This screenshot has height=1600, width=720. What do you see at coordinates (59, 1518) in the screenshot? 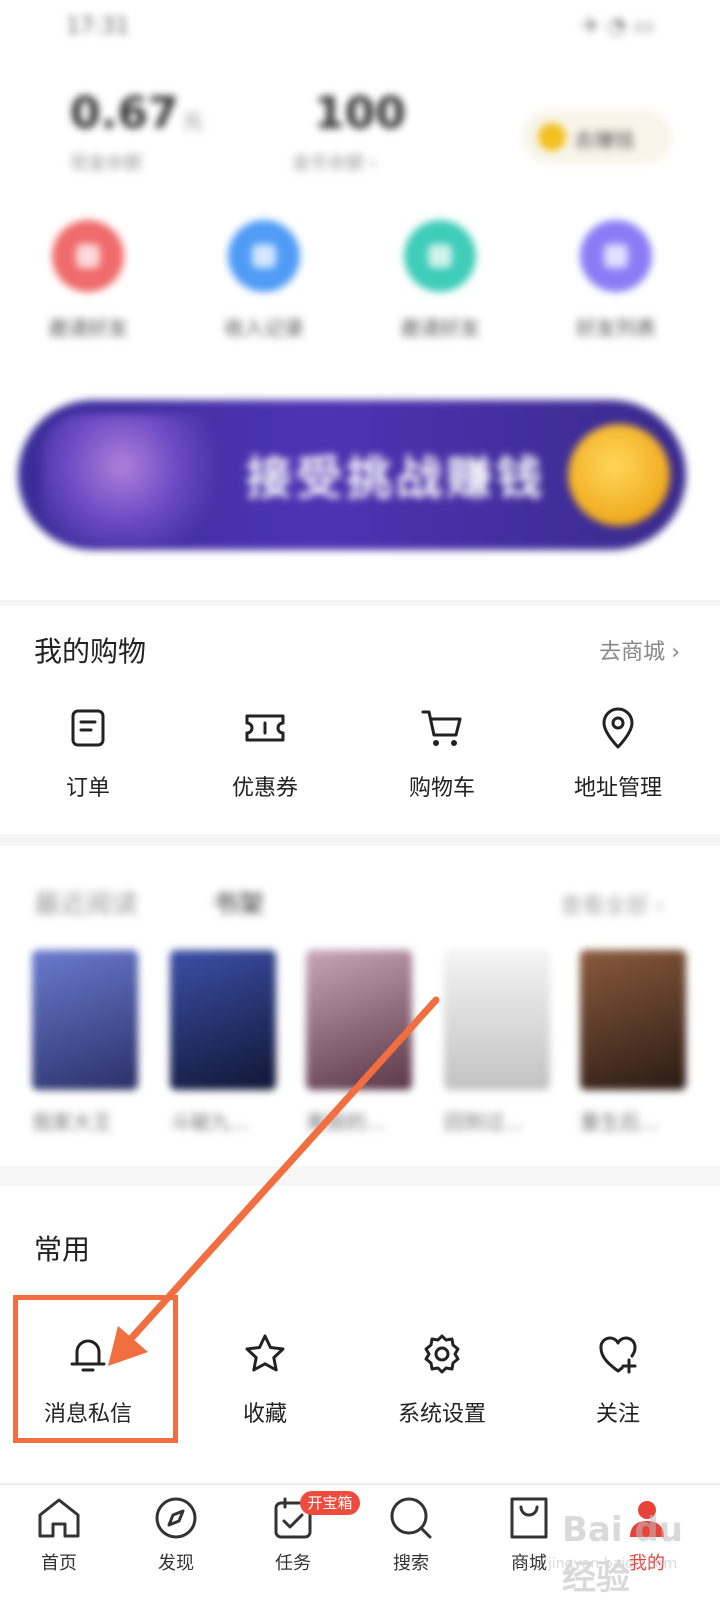
I see `home-icon` at bounding box center [59, 1518].